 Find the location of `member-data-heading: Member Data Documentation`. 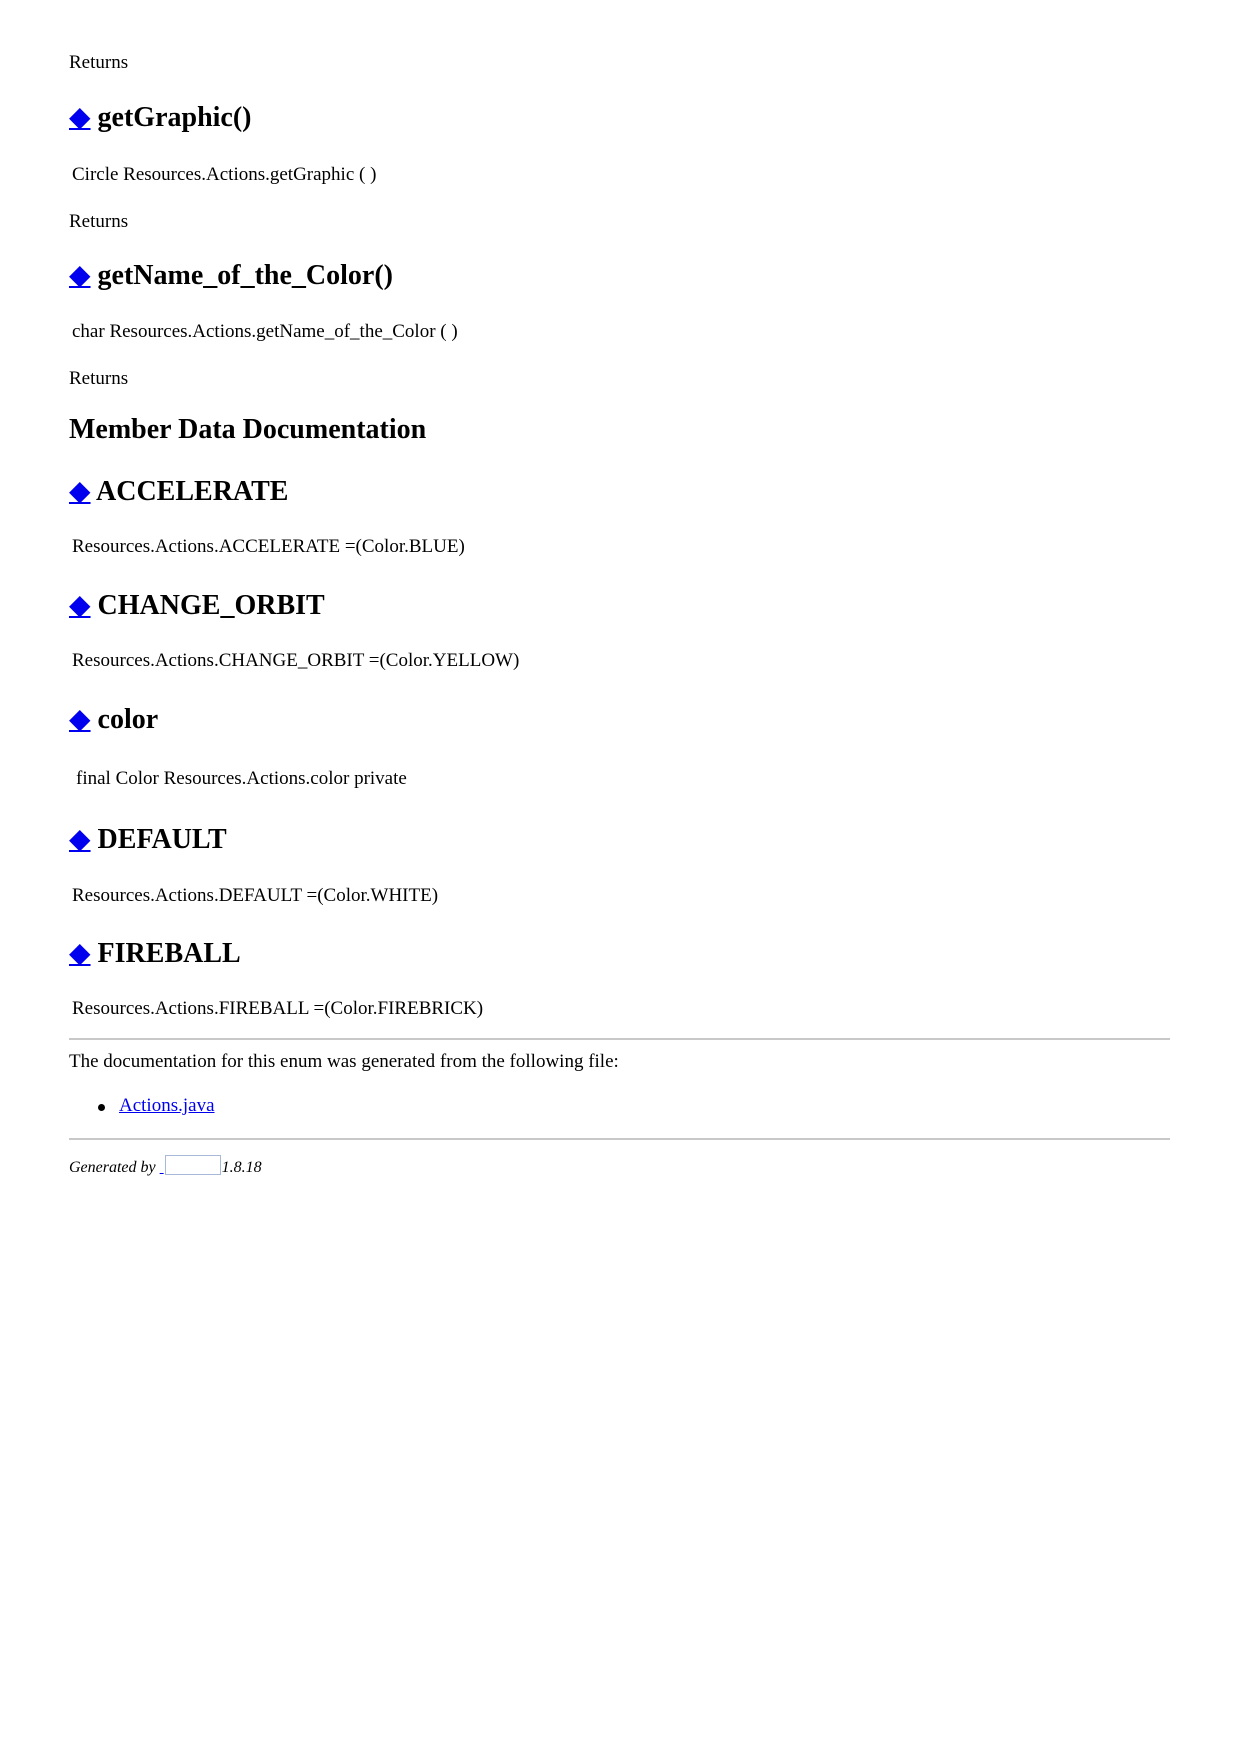

member-data-heading: Member Data Documentation is located at coordinates (248, 429).